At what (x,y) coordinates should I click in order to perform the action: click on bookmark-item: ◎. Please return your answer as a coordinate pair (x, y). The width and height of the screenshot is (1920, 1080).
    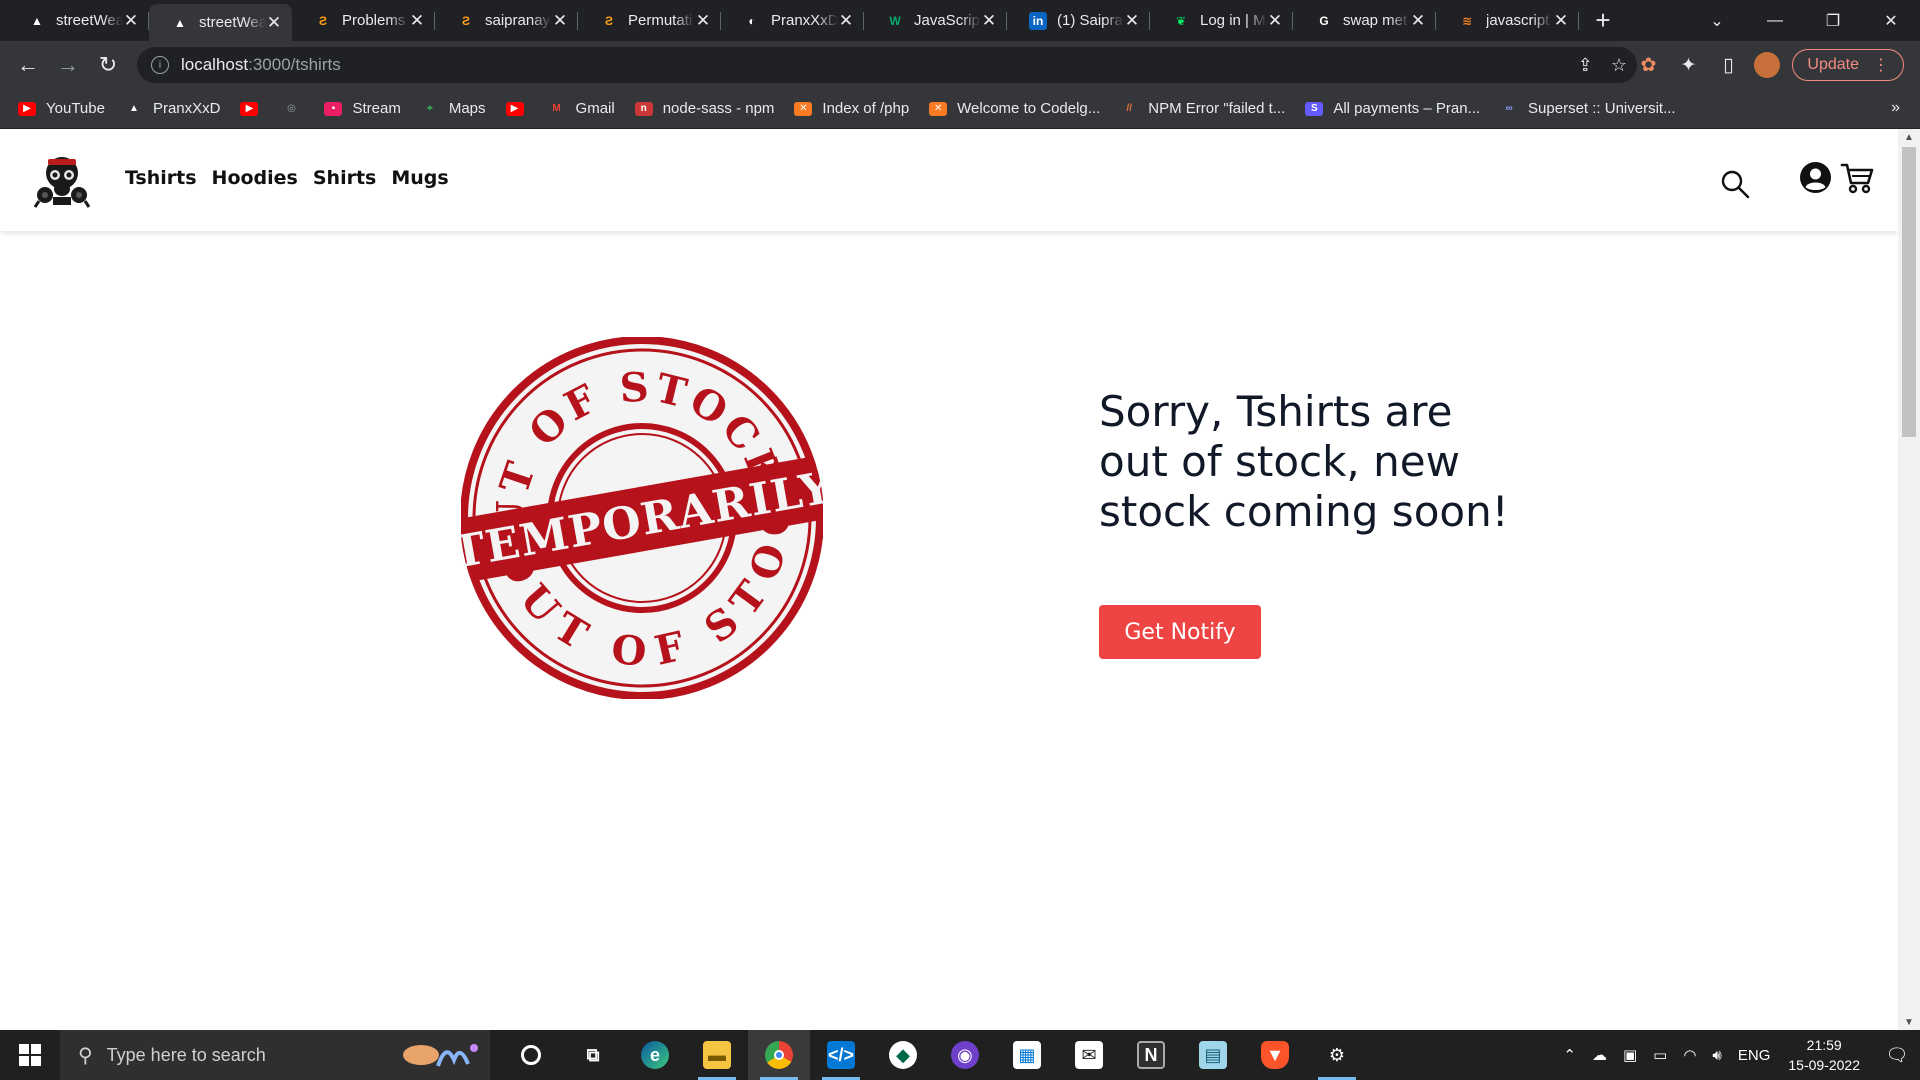
    Looking at the image, I should click on (296, 109).